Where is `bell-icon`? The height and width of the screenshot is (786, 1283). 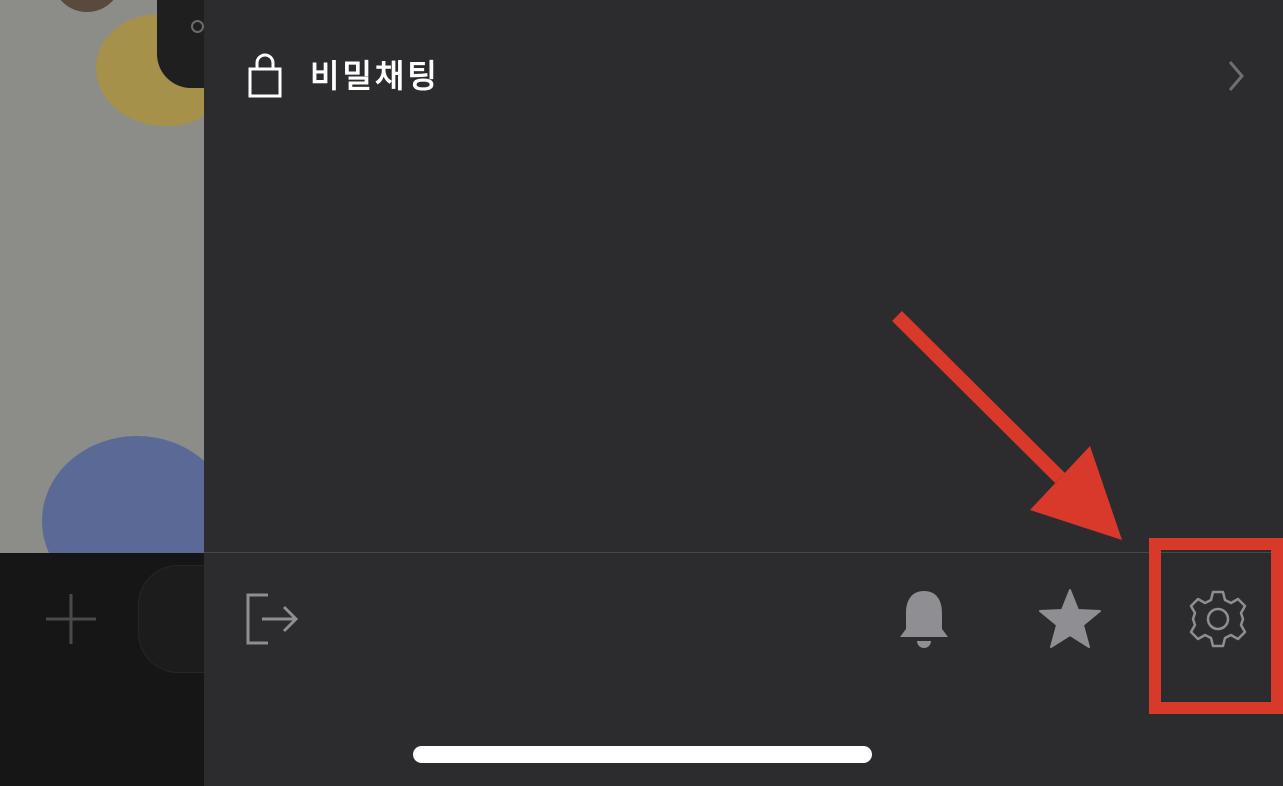 bell-icon is located at coordinates (924, 619).